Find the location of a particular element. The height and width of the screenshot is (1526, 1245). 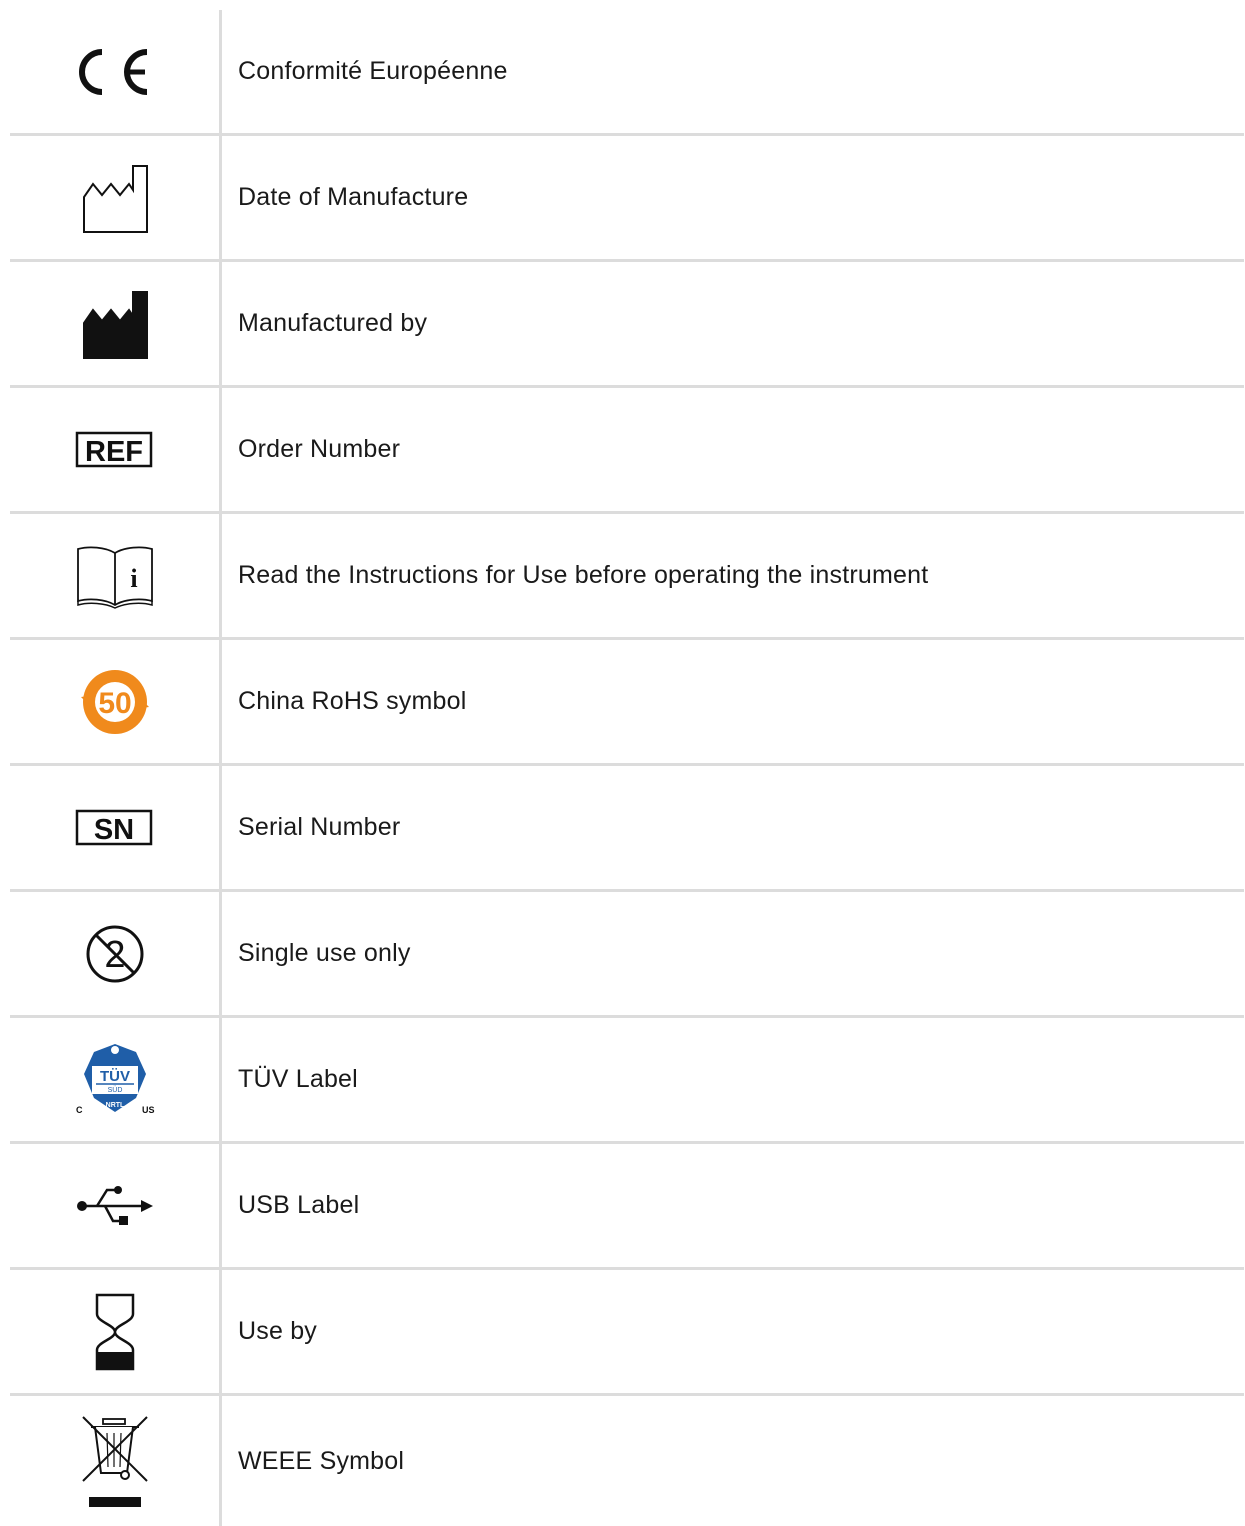

symbol-row-weee: WEEE Symbol is located at coordinates (627, 1461).